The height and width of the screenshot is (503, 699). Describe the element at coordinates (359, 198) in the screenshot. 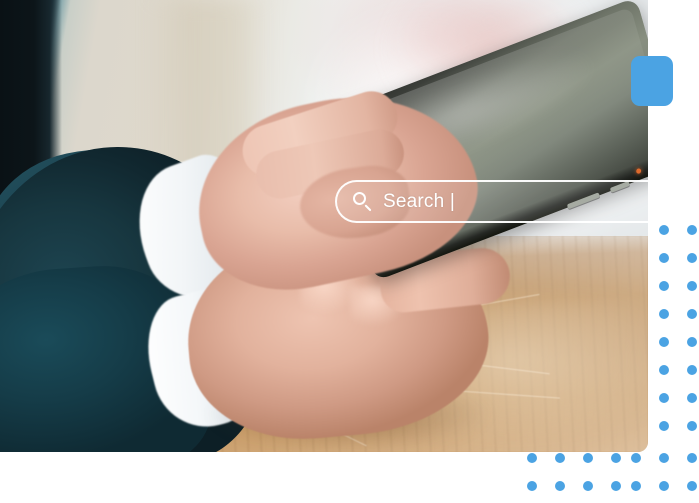

I see `search-icon-ring` at that location.